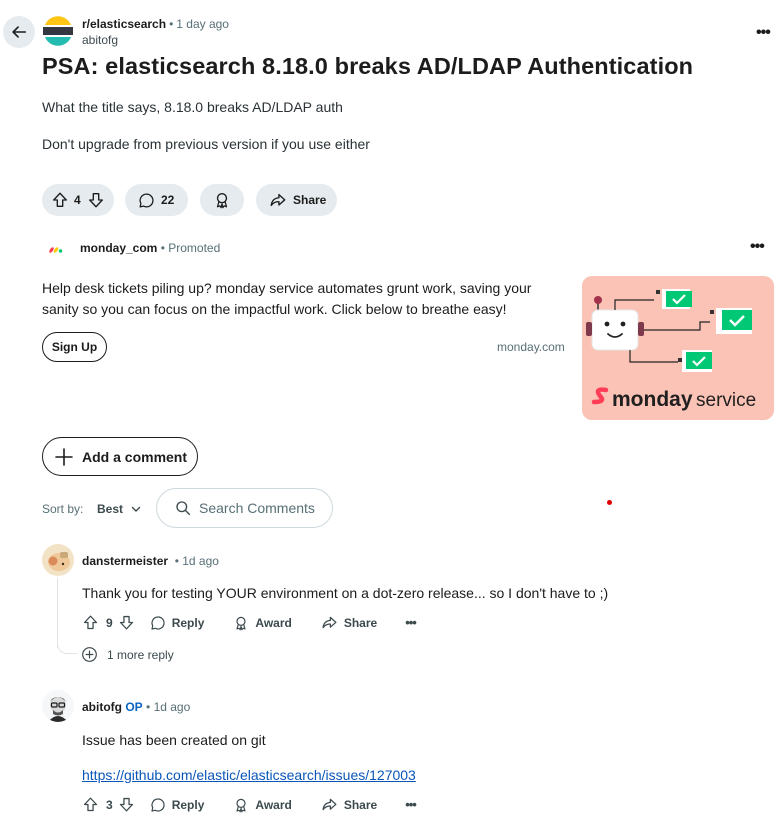 Image resolution: width=780 pixels, height=825 pixels. I want to click on sort-by-label: Sort by:, so click(63, 509).